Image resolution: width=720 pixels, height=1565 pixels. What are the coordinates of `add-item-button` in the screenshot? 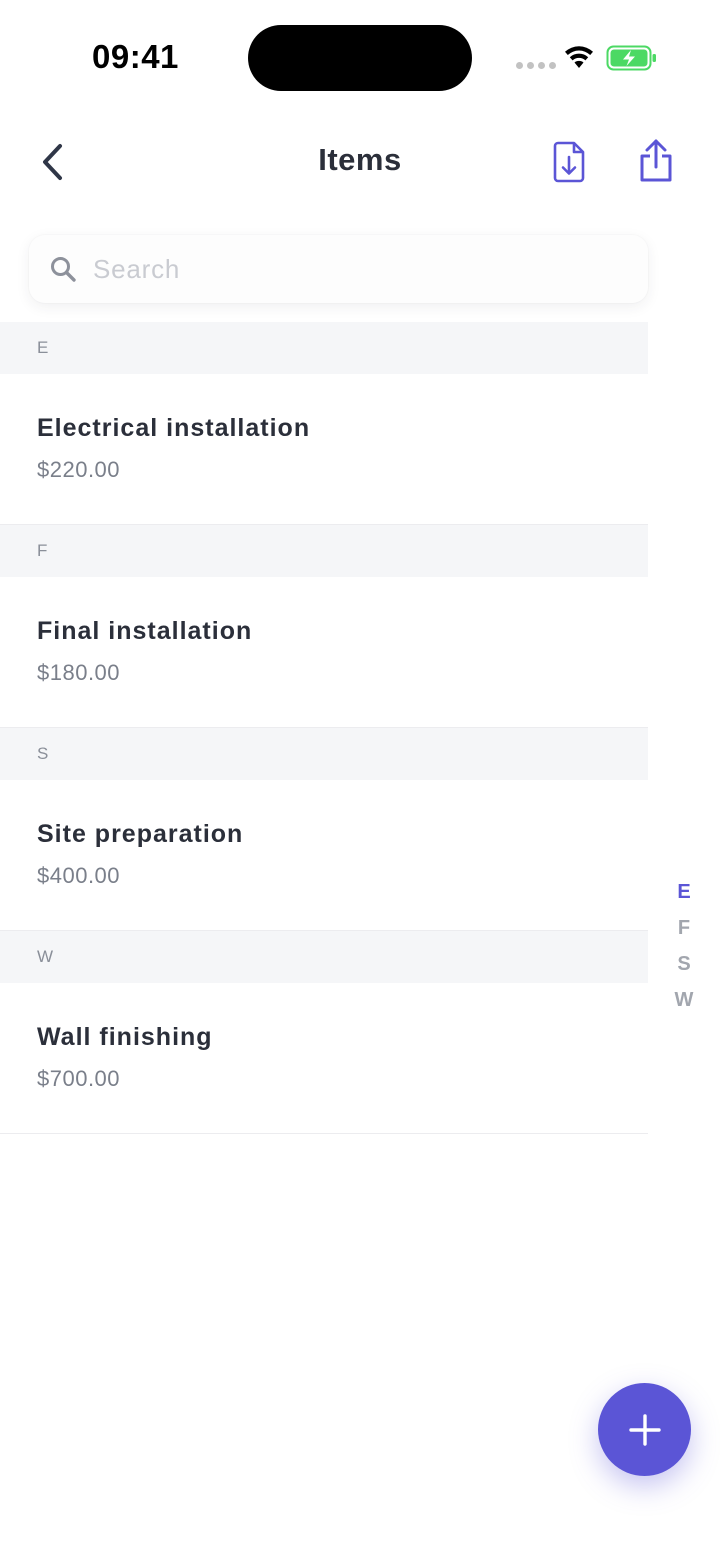 It's located at (644, 1429).